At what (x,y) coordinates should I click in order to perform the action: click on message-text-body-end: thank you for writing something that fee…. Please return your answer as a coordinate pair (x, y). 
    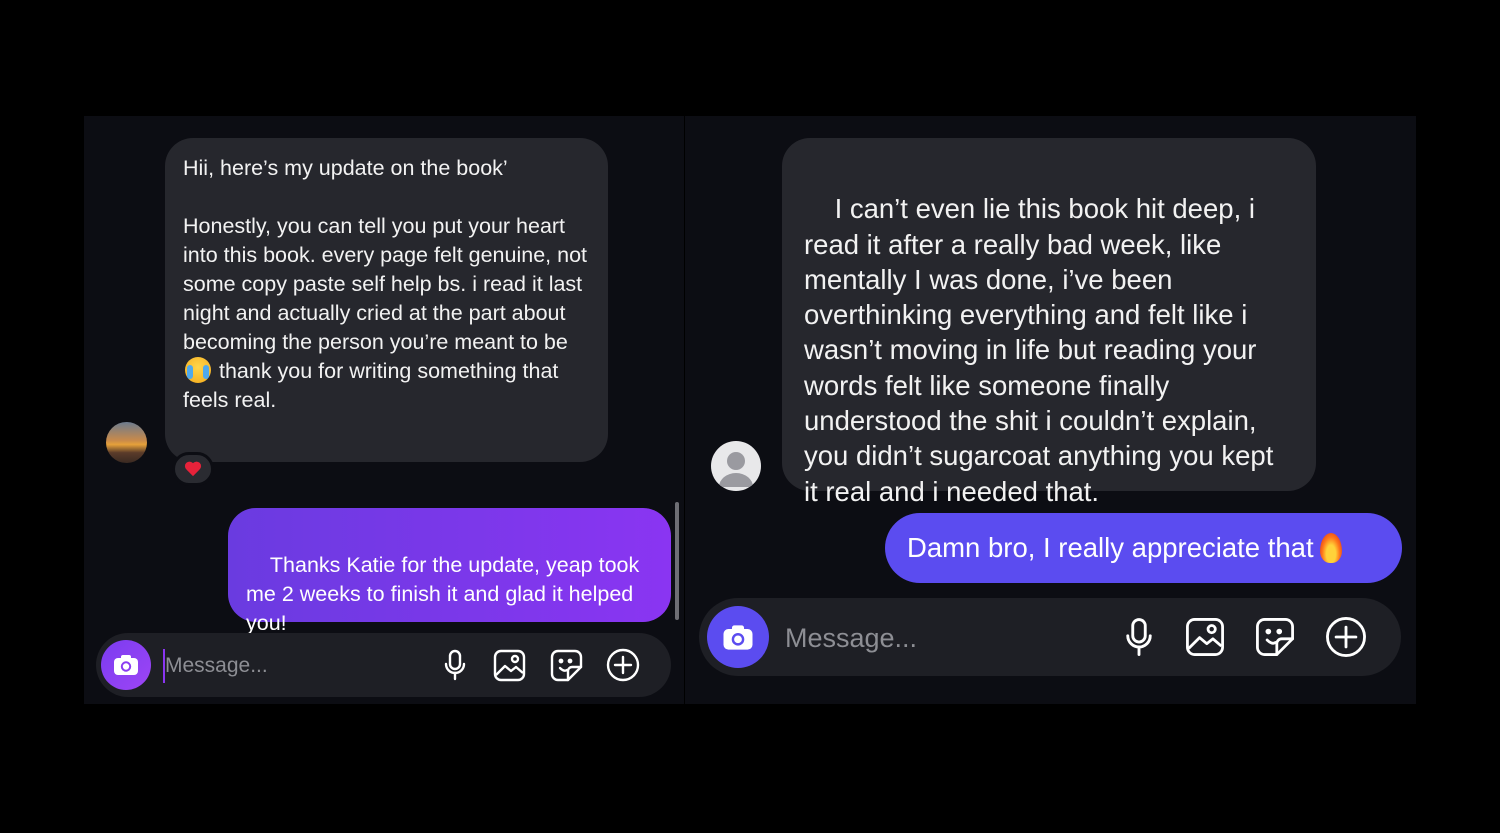
    Looking at the image, I should click on (374, 385).